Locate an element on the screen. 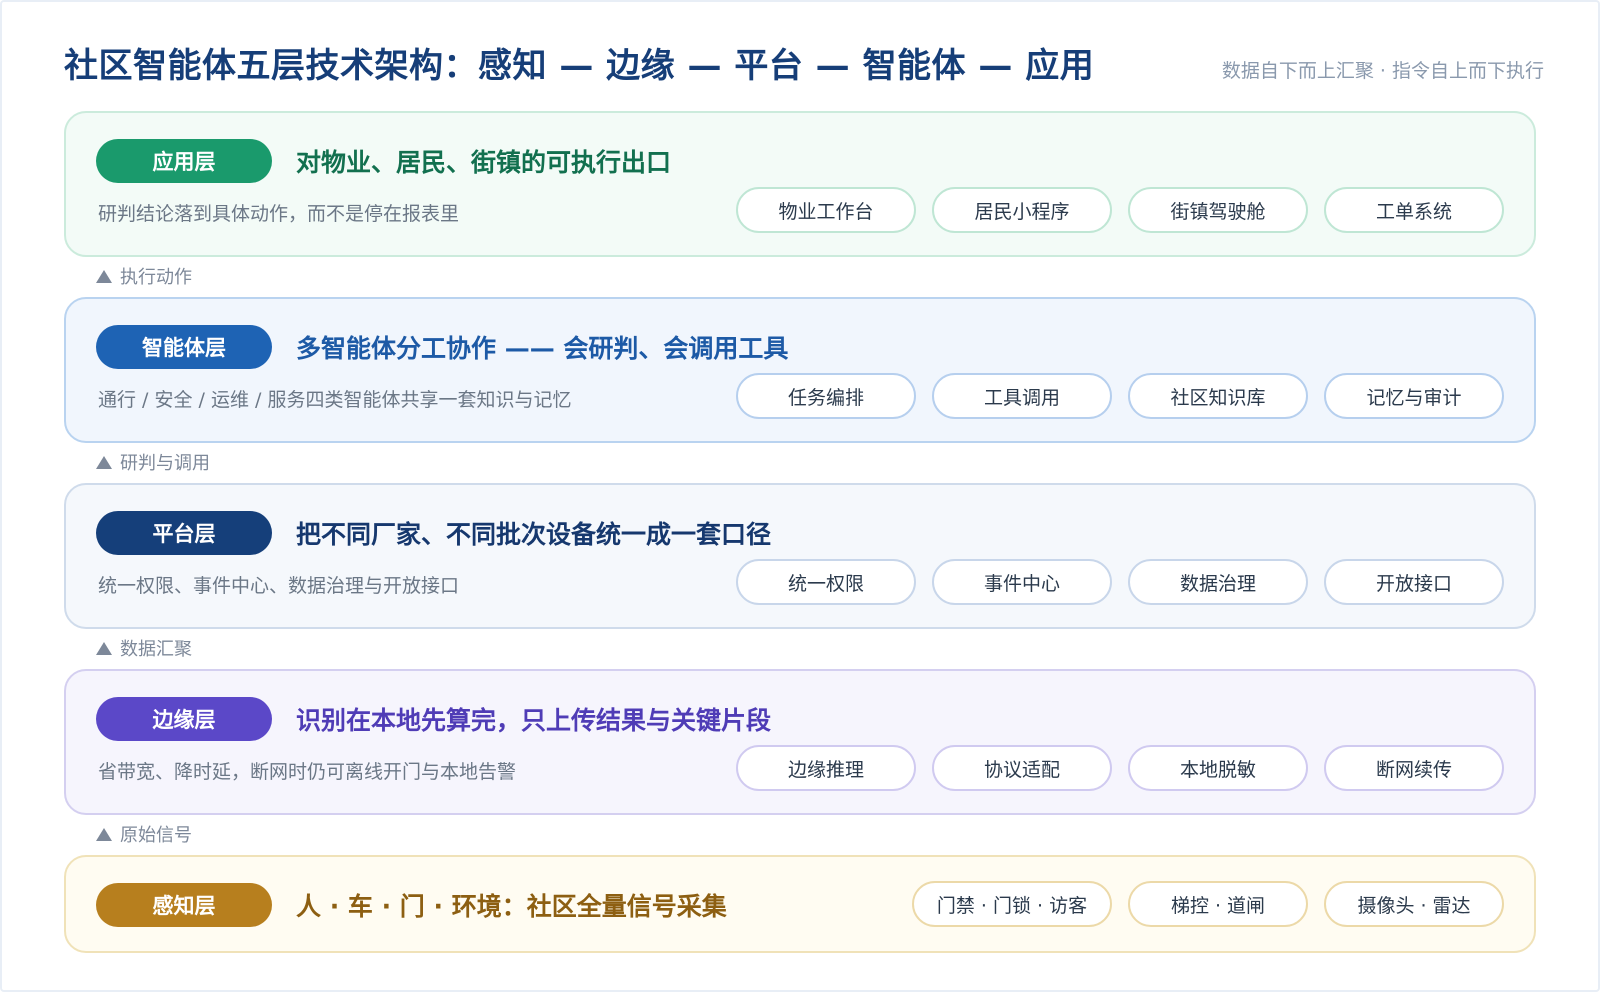 The width and height of the screenshot is (1600, 992). tag-pill: 门禁 · 门锁 · 访客 is located at coordinates (1012, 904).